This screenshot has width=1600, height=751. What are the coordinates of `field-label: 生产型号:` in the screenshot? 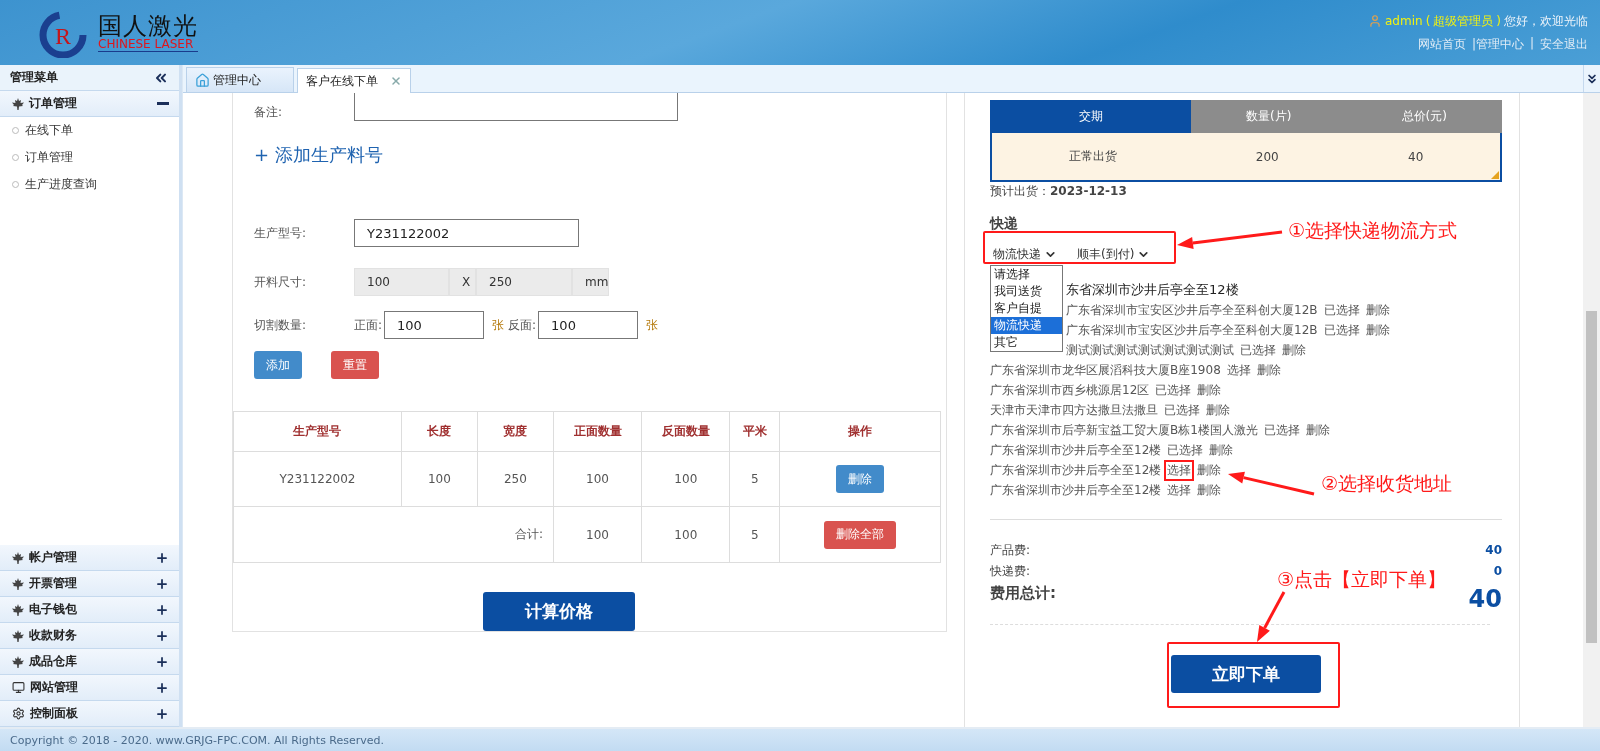 It's located at (281, 233).